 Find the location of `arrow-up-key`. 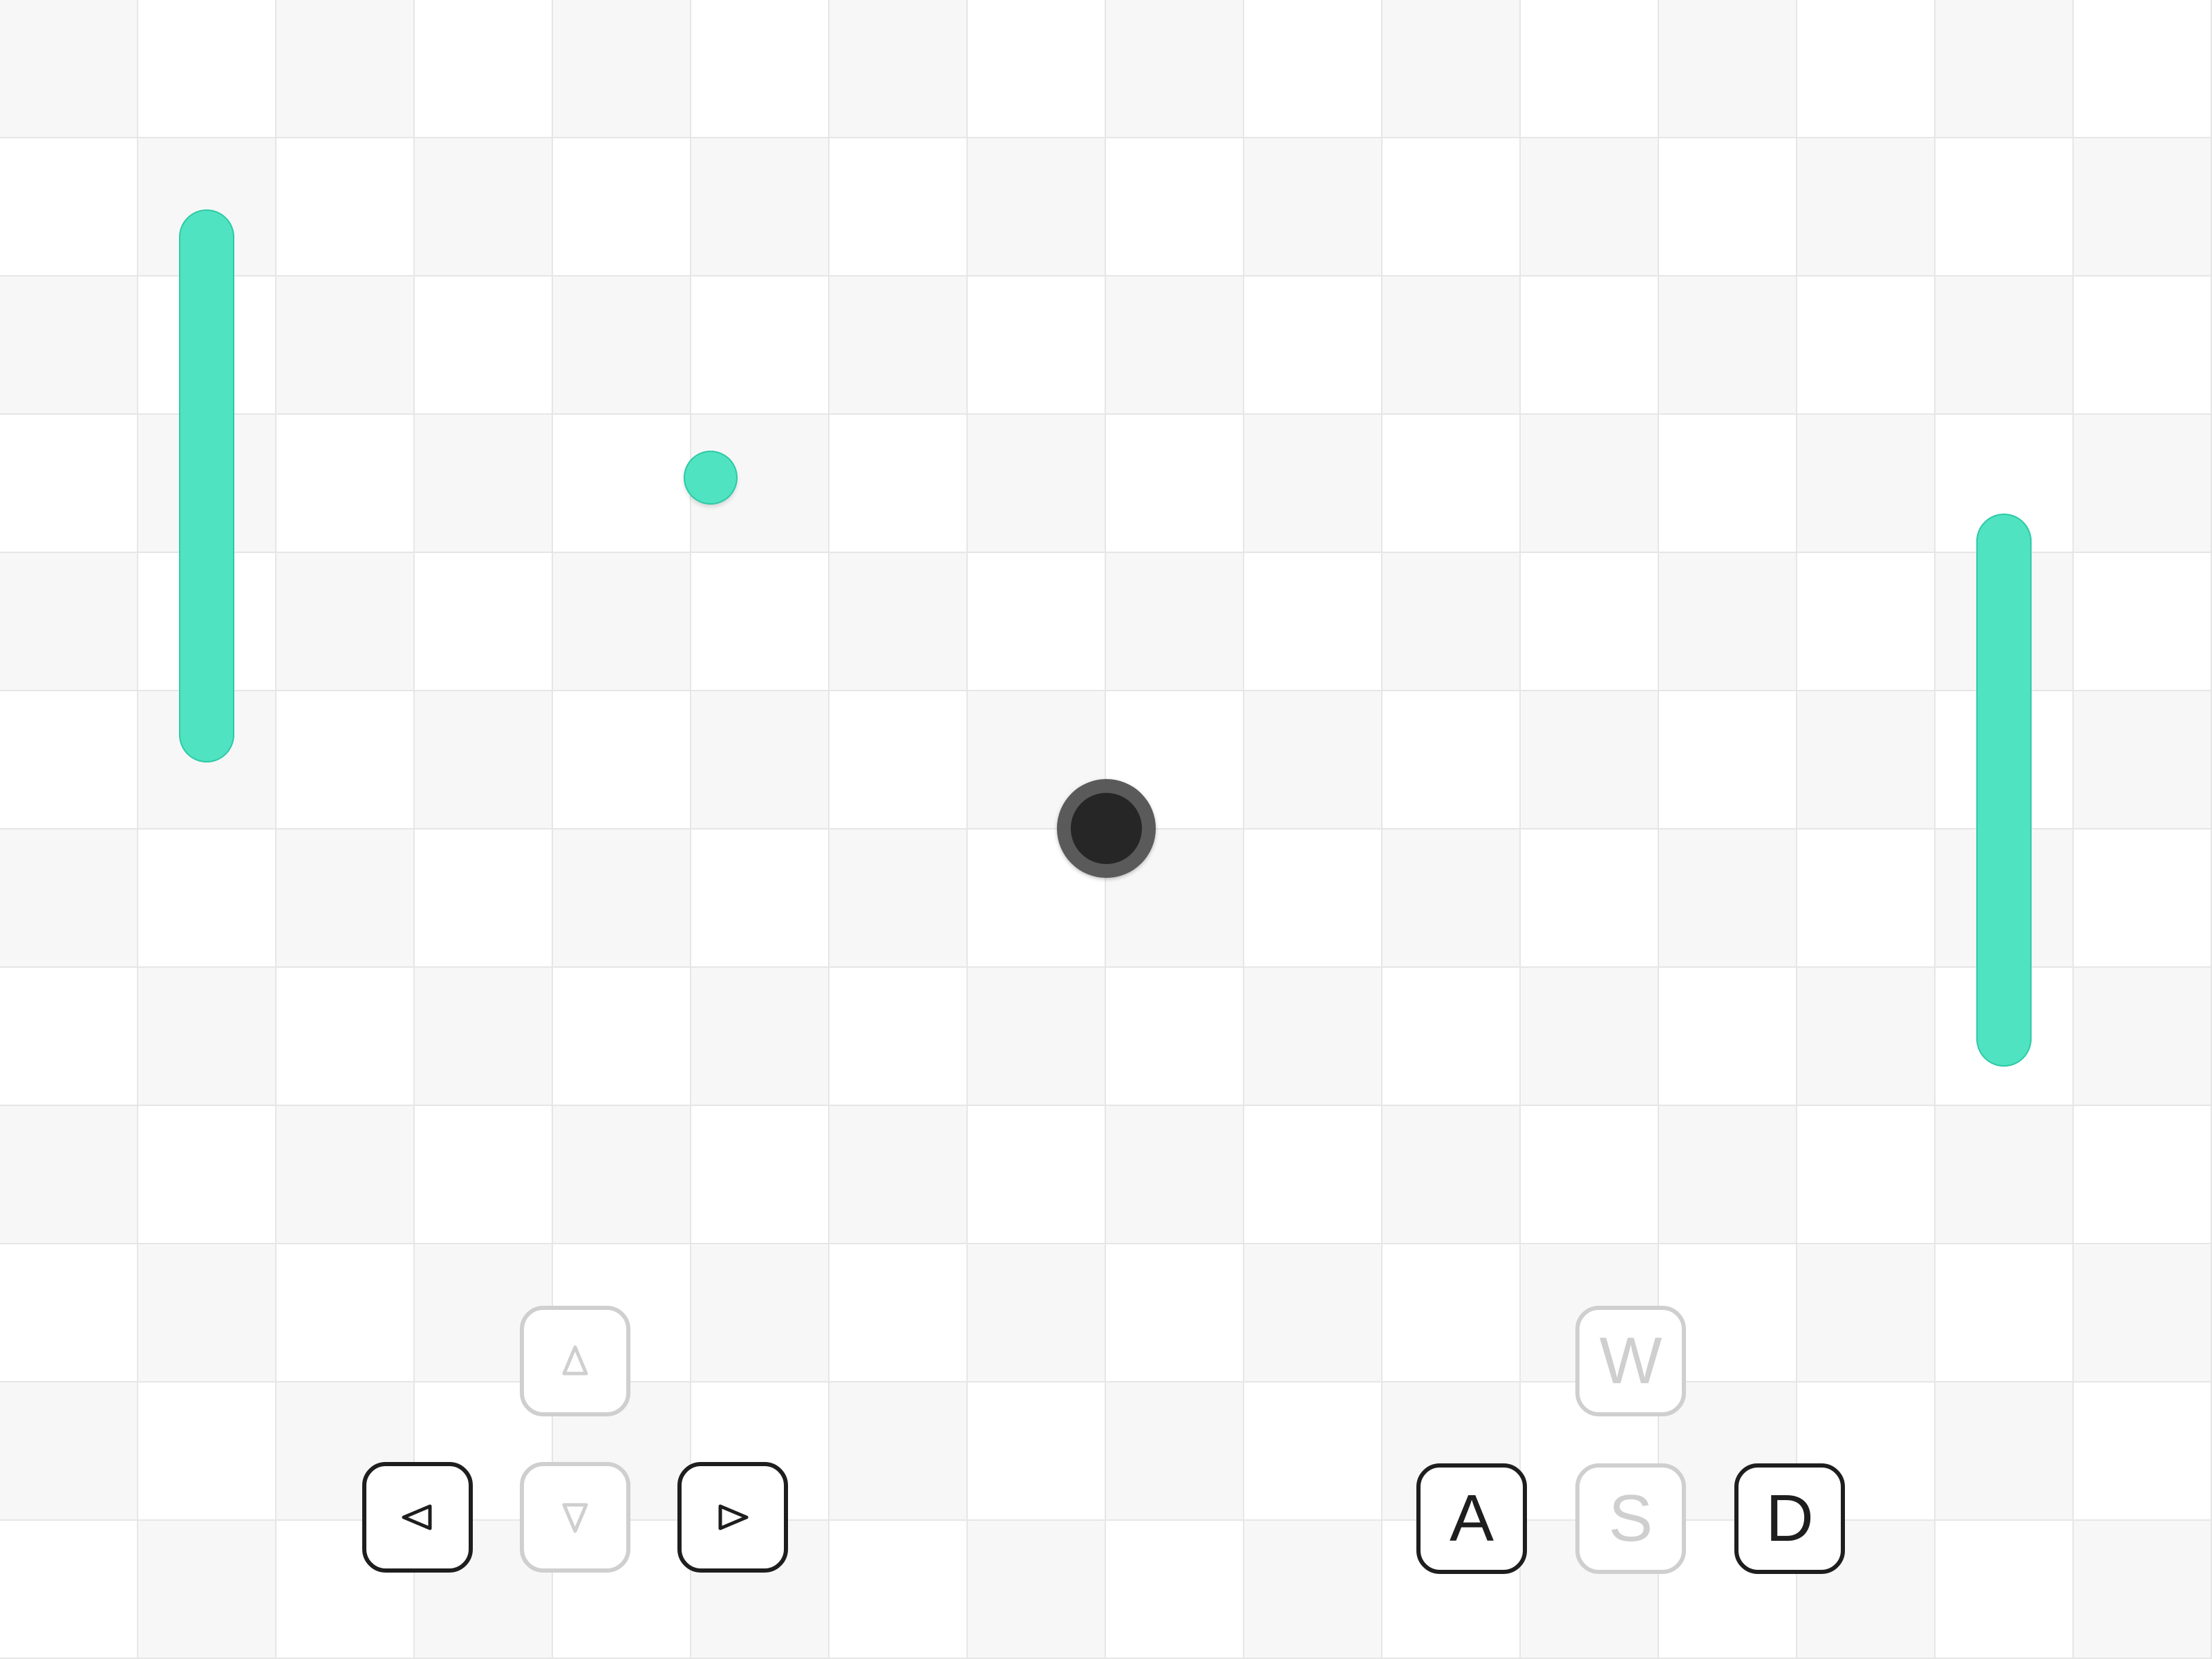

arrow-up-key is located at coordinates (575, 1361).